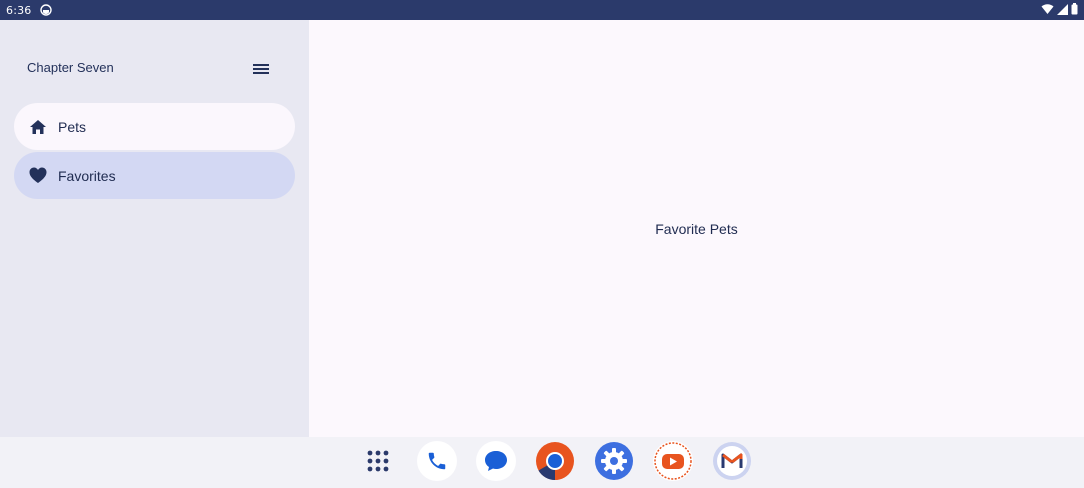 Image resolution: width=1084 pixels, height=488 pixels. I want to click on menu-button, so click(261, 69).